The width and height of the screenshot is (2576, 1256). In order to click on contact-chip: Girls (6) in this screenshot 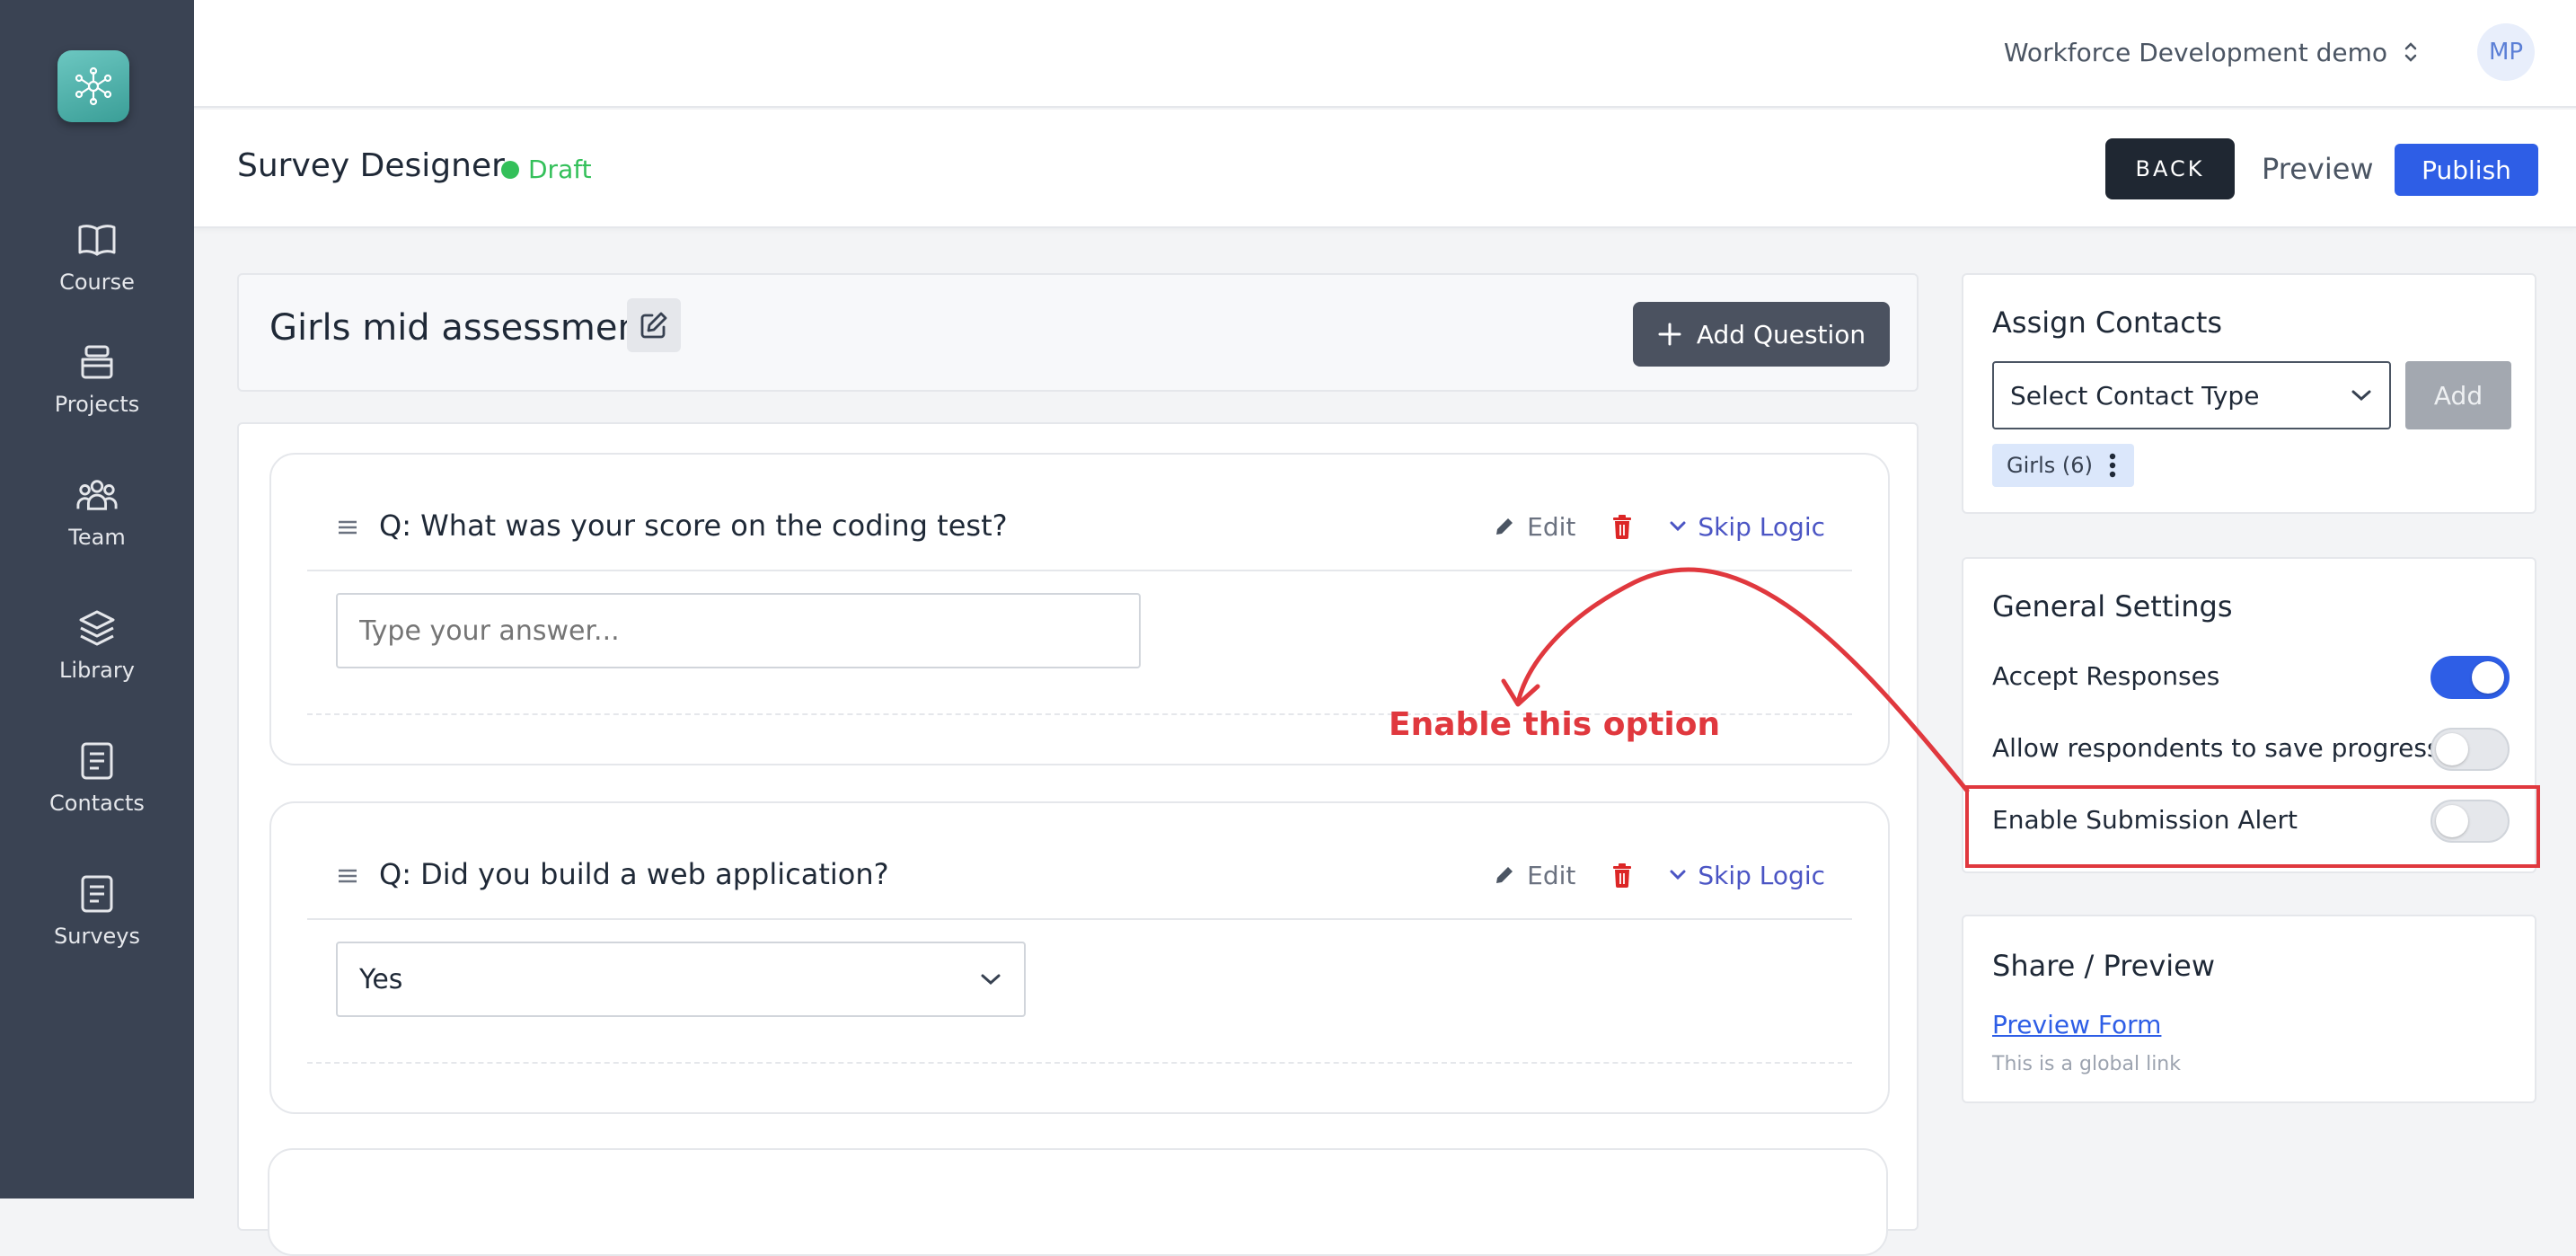, I will do `click(2063, 465)`.